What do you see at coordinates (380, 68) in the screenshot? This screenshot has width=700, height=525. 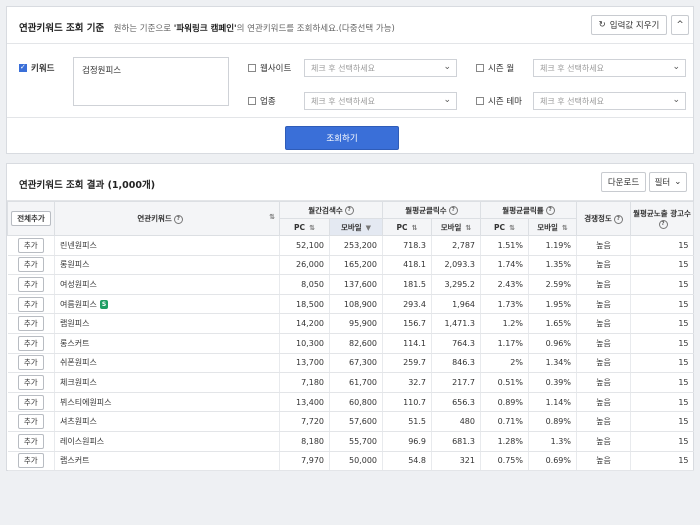 I see `website-select: 체크 후 선택하세요 ⌄` at bounding box center [380, 68].